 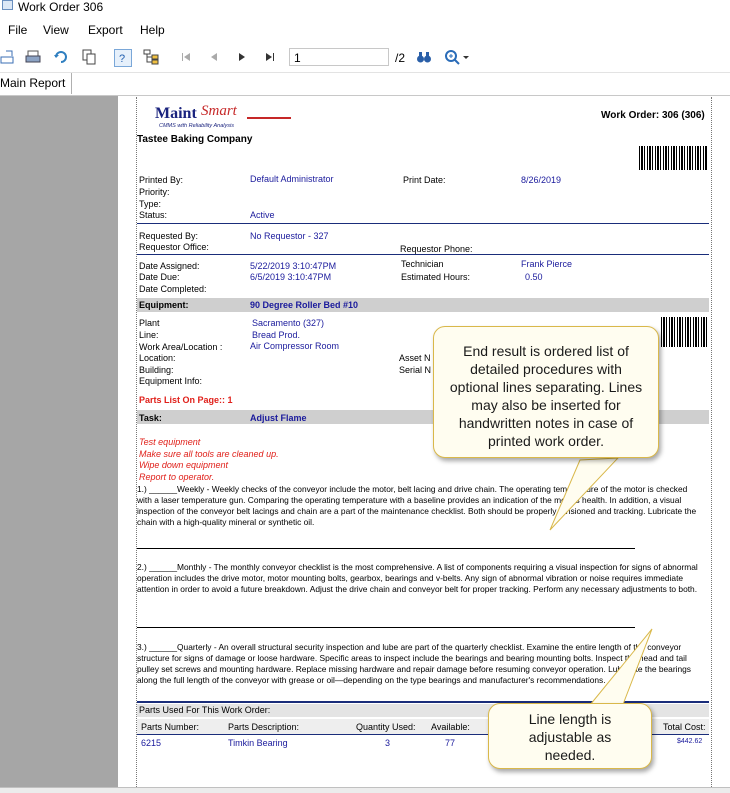 I want to click on first-page-icon, so click(x=186, y=57).